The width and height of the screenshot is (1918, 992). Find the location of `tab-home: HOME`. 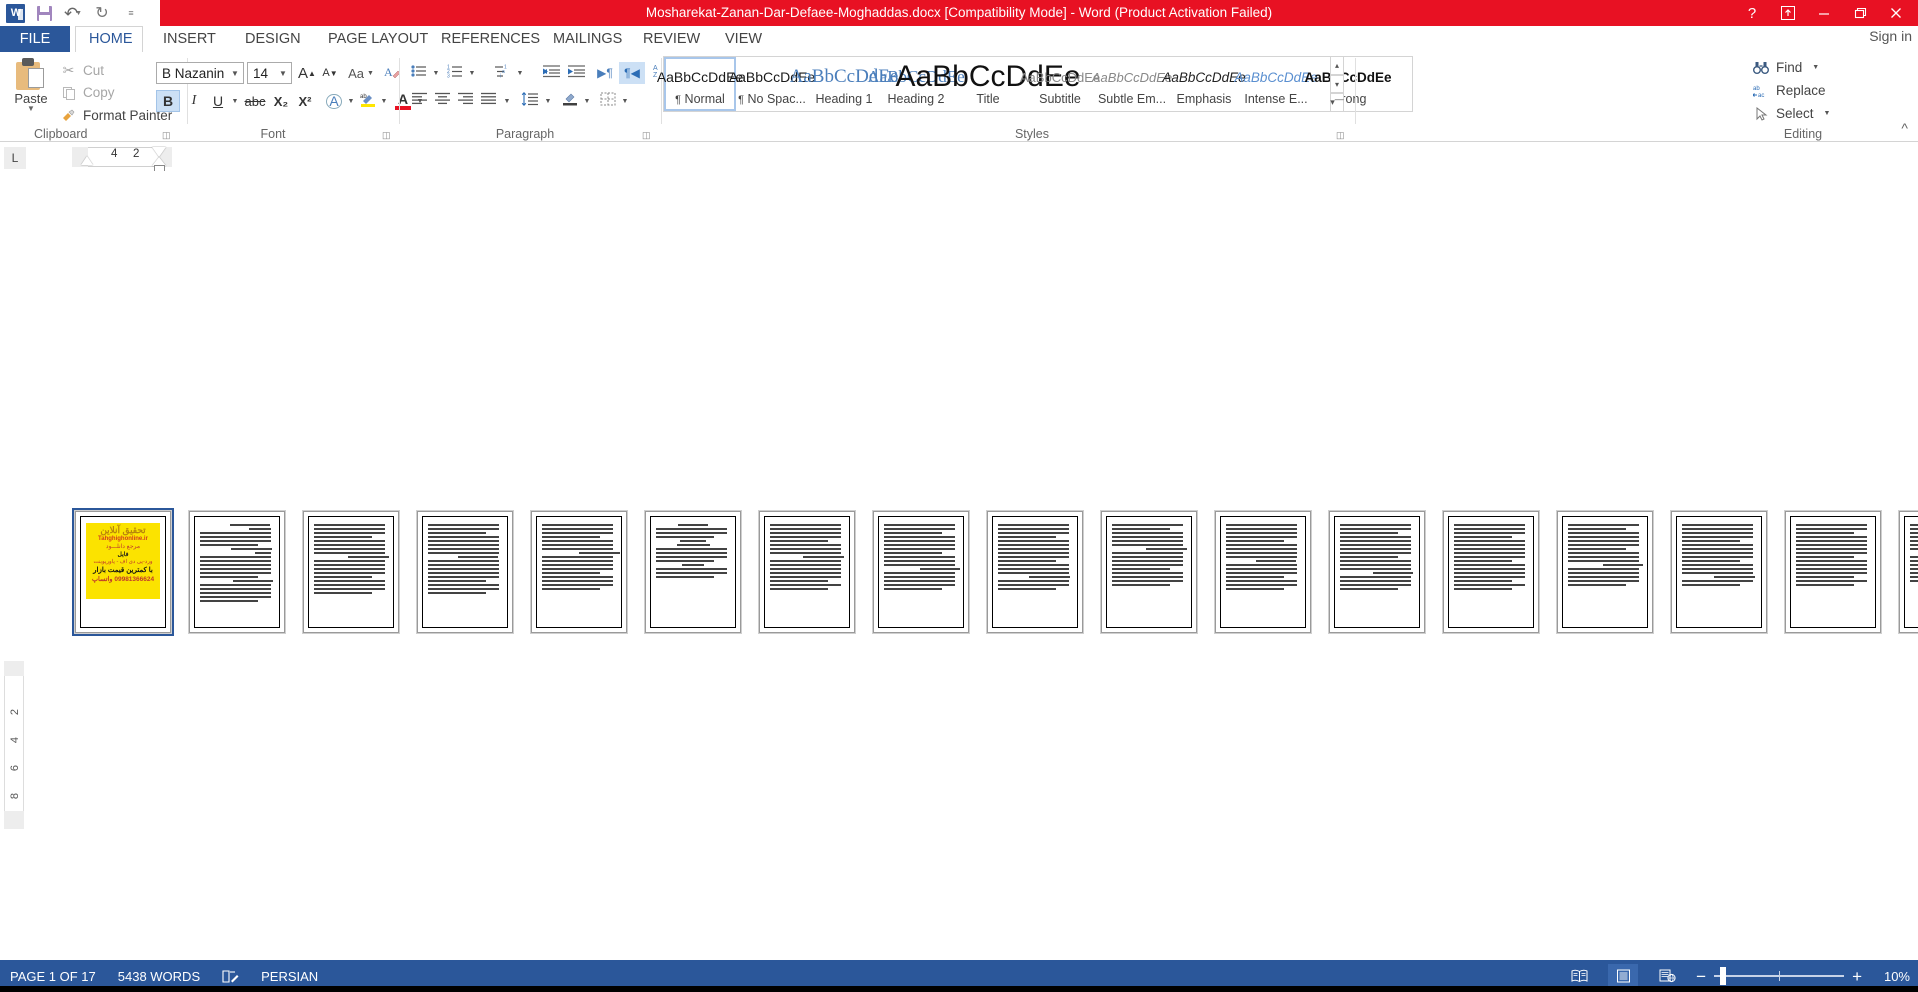

tab-home: HOME is located at coordinates (109, 39).